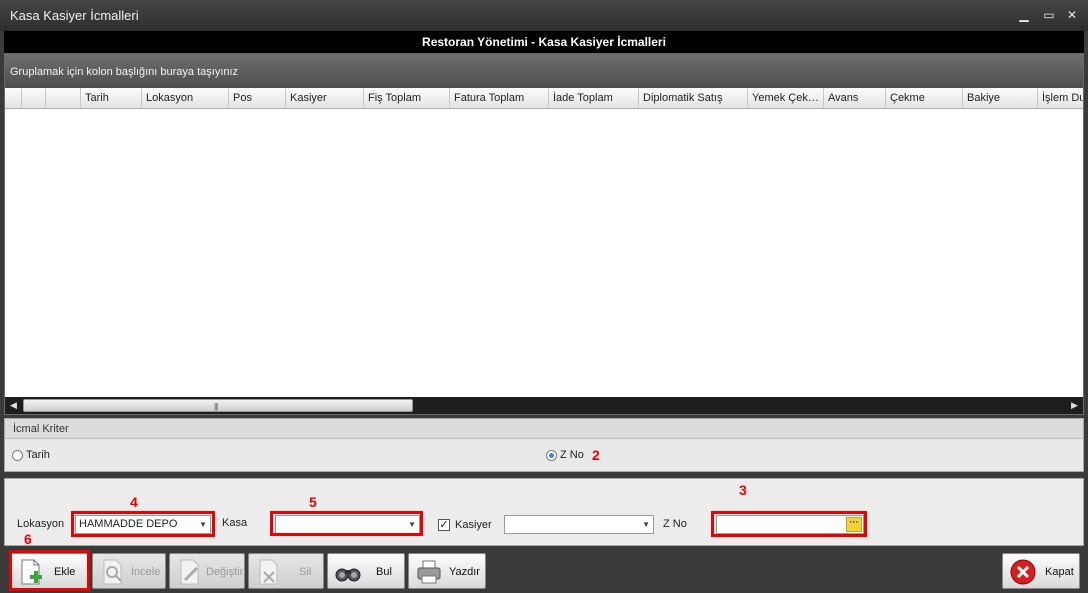  What do you see at coordinates (348, 575) in the screenshot?
I see `binoculars-icon` at bounding box center [348, 575].